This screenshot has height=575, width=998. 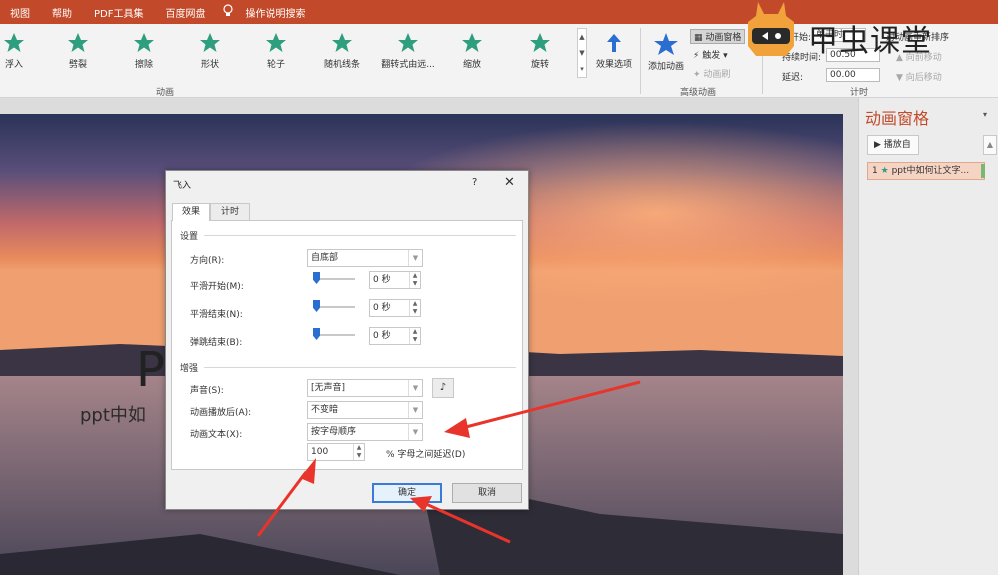 What do you see at coordinates (408, 42) in the screenshot?
I see `grow-turn-star-icon` at bounding box center [408, 42].